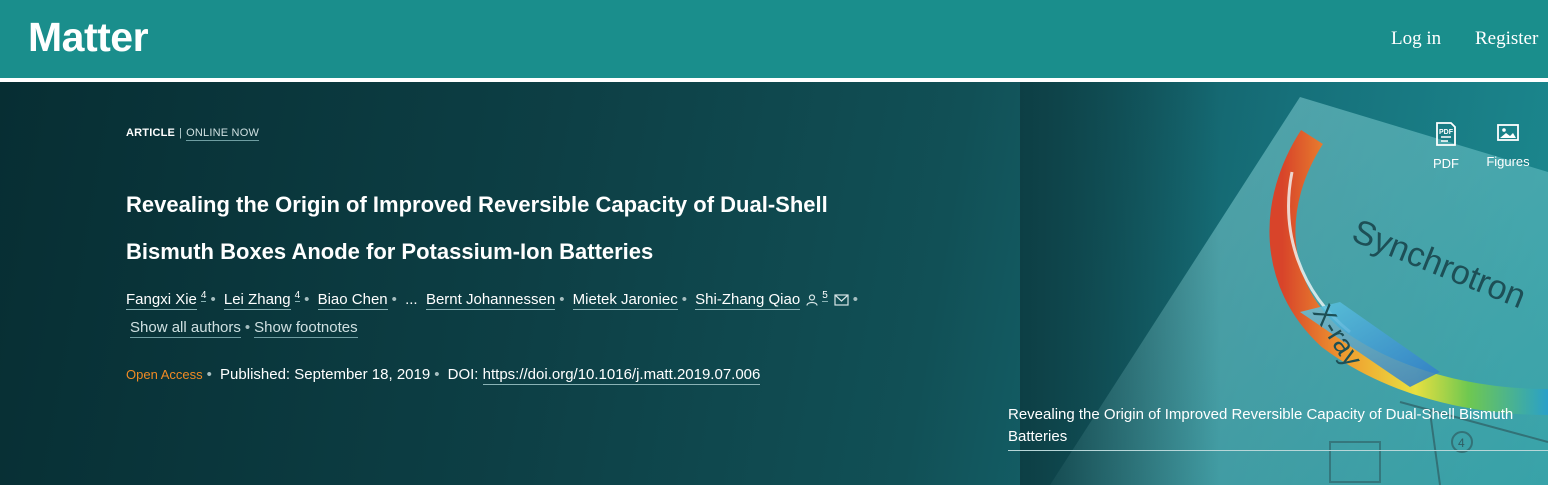  Describe the element at coordinates (1508, 161) in the screenshot. I see `figures-label: Figures` at that location.